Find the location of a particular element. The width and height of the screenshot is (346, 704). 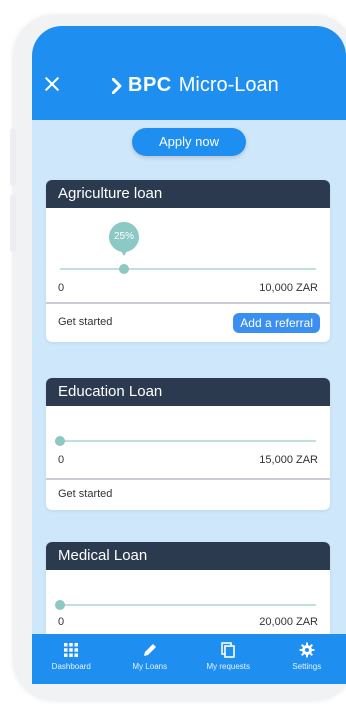

gear-icon is located at coordinates (307, 650).